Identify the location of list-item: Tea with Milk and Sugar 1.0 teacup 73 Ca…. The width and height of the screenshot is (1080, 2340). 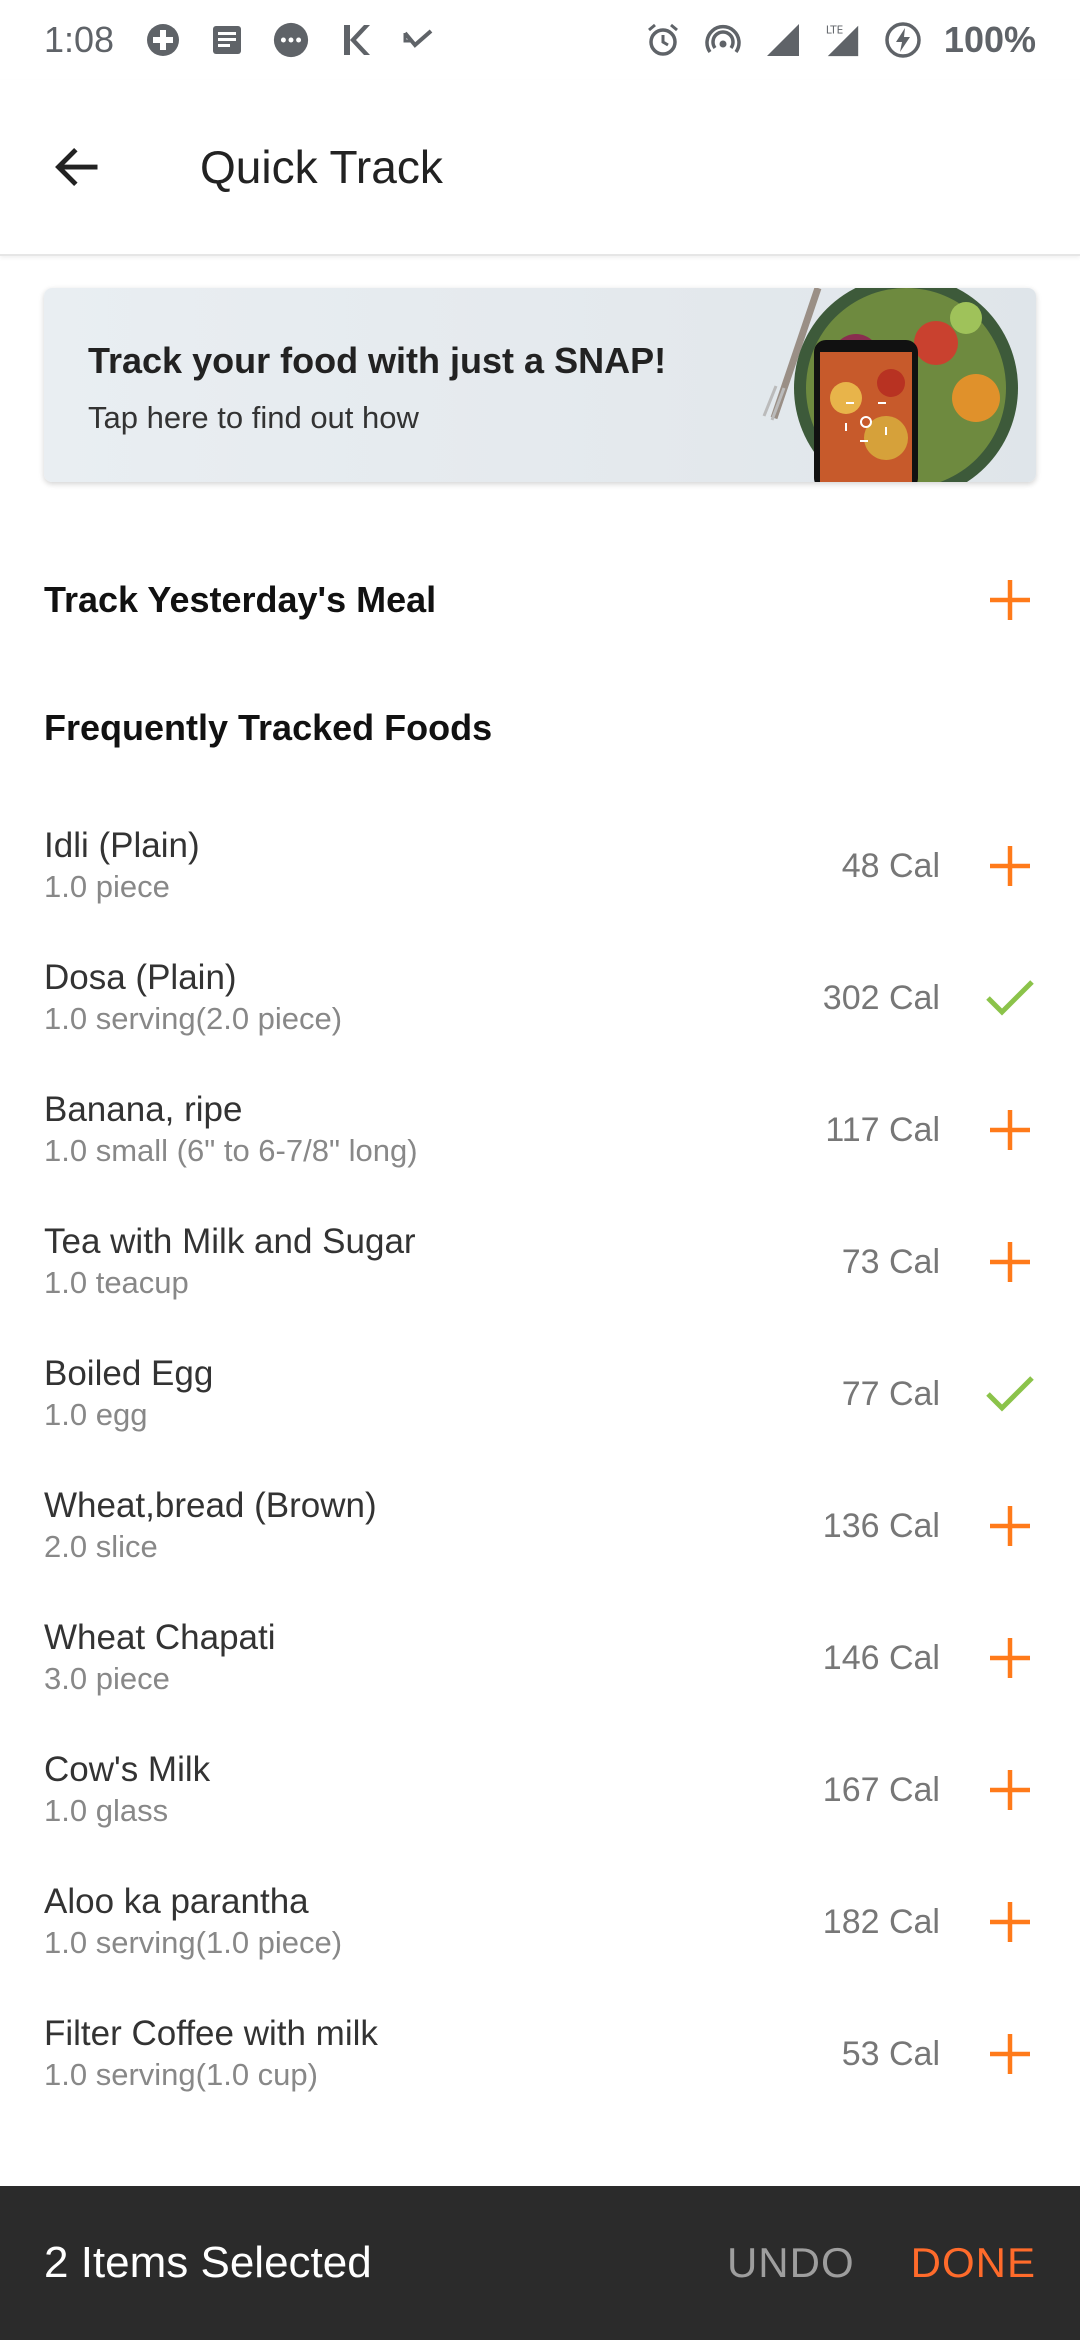
(540, 1262).